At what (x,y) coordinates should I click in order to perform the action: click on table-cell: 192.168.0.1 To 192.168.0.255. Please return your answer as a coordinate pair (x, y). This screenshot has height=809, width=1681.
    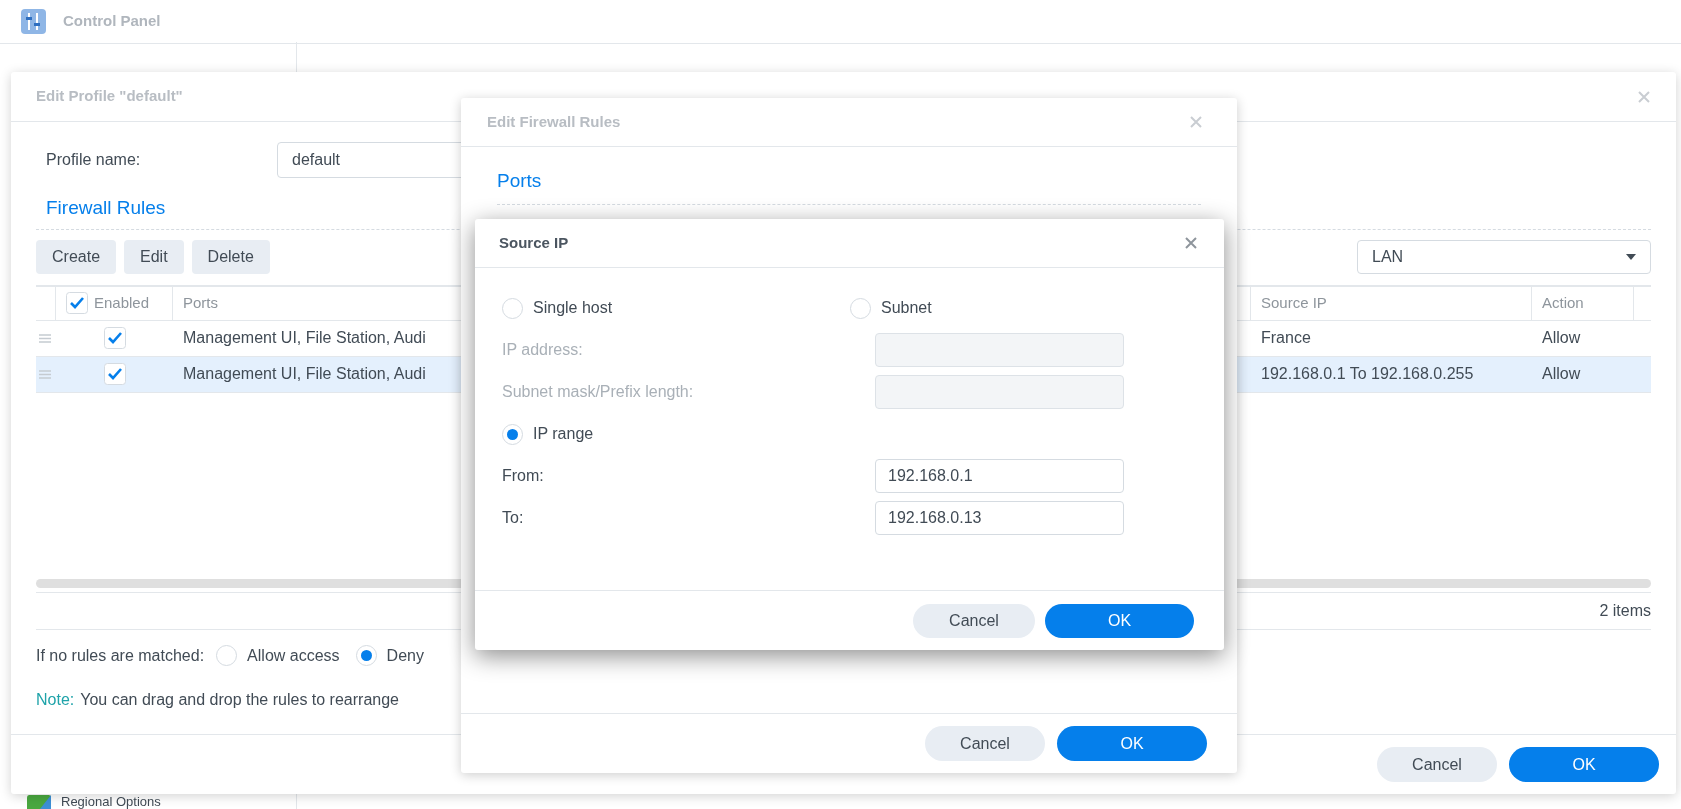
    Looking at the image, I should click on (1367, 373).